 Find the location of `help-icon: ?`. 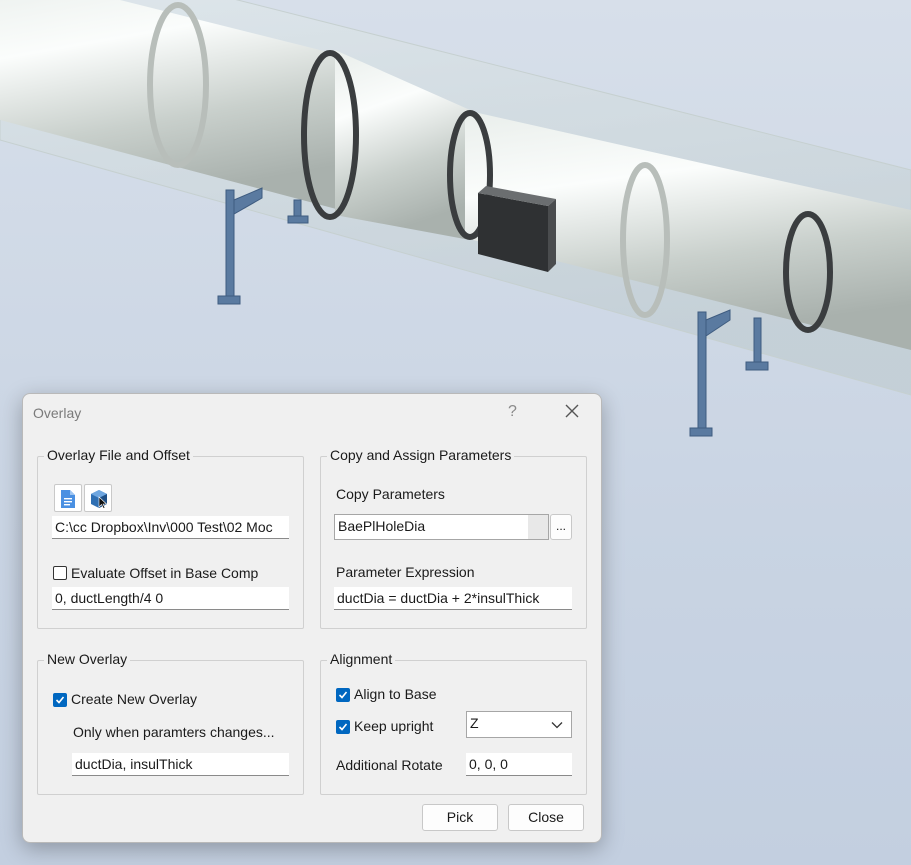

help-icon: ? is located at coordinates (512, 412).